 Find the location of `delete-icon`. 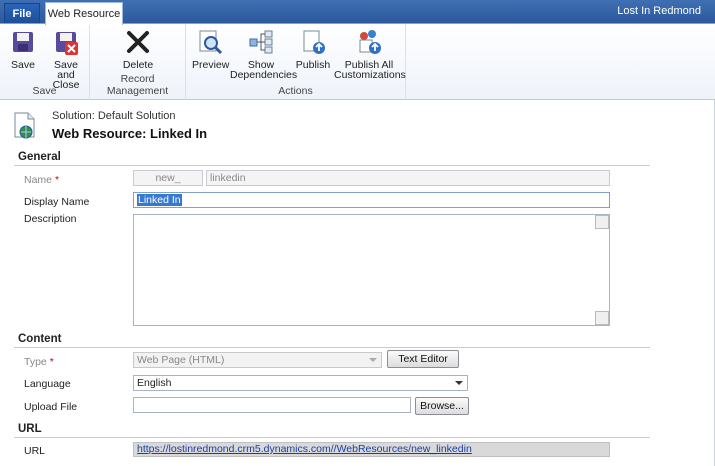

delete-icon is located at coordinates (138, 42).